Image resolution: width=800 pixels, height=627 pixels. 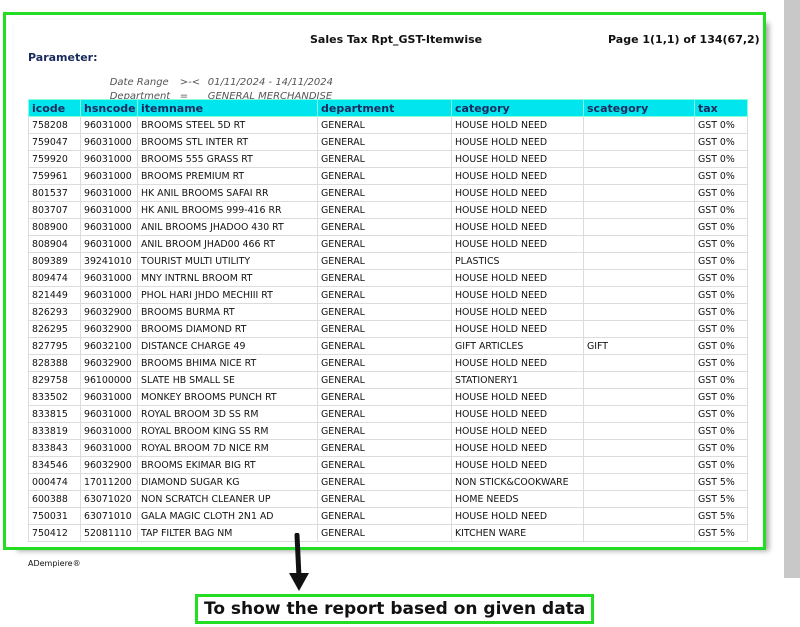 What do you see at coordinates (54, 563) in the screenshot?
I see `footer-brand: ADempiere®` at bounding box center [54, 563].